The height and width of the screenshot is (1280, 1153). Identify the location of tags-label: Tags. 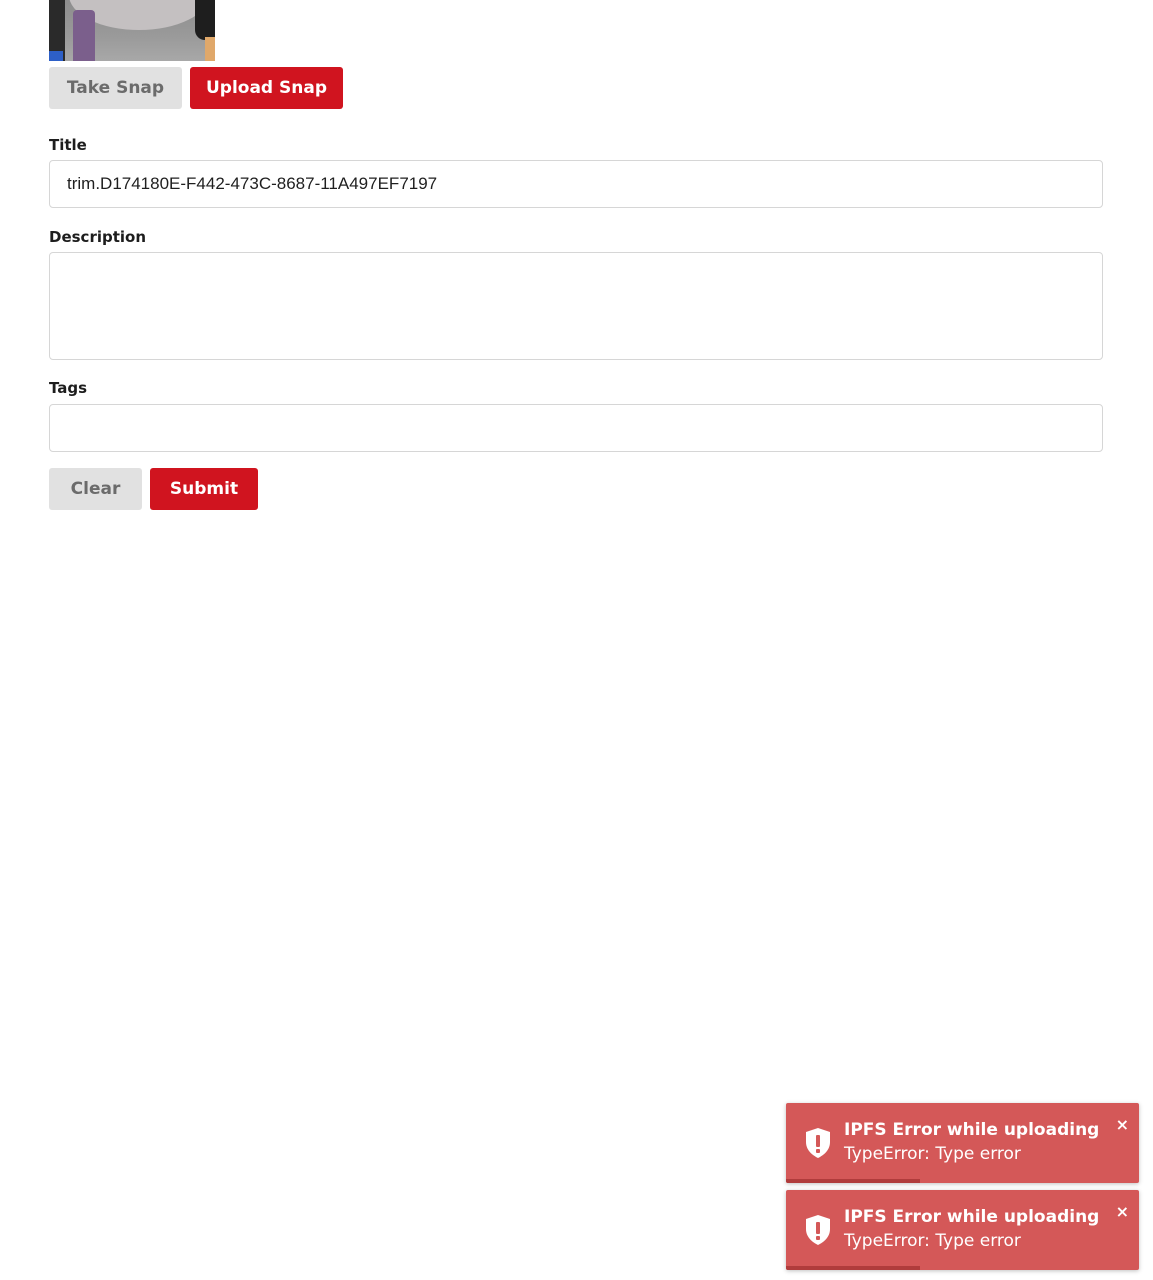
(68, 388).